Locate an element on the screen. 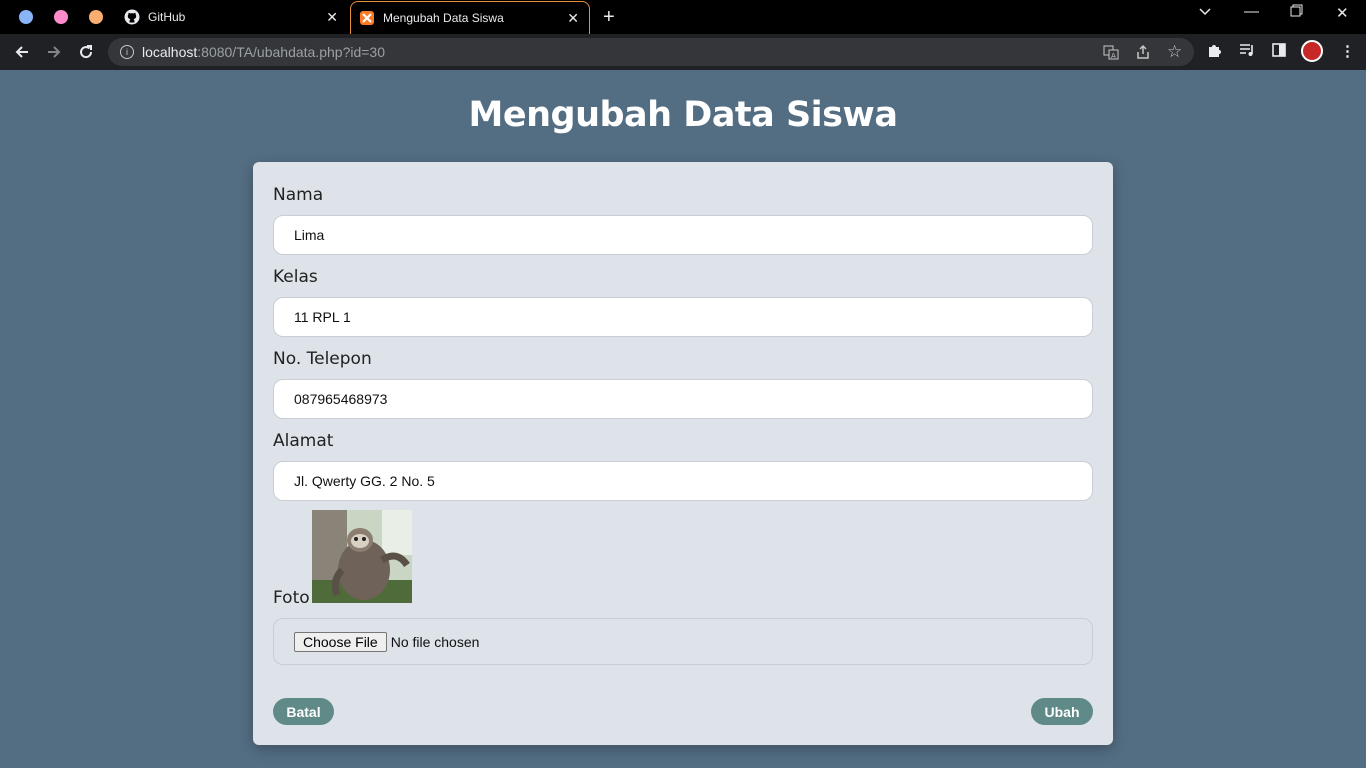 Image resolution: width=1366 pixels, height=768 pixels. ubah-button: Ubah is located at coordinates (1062, 711).